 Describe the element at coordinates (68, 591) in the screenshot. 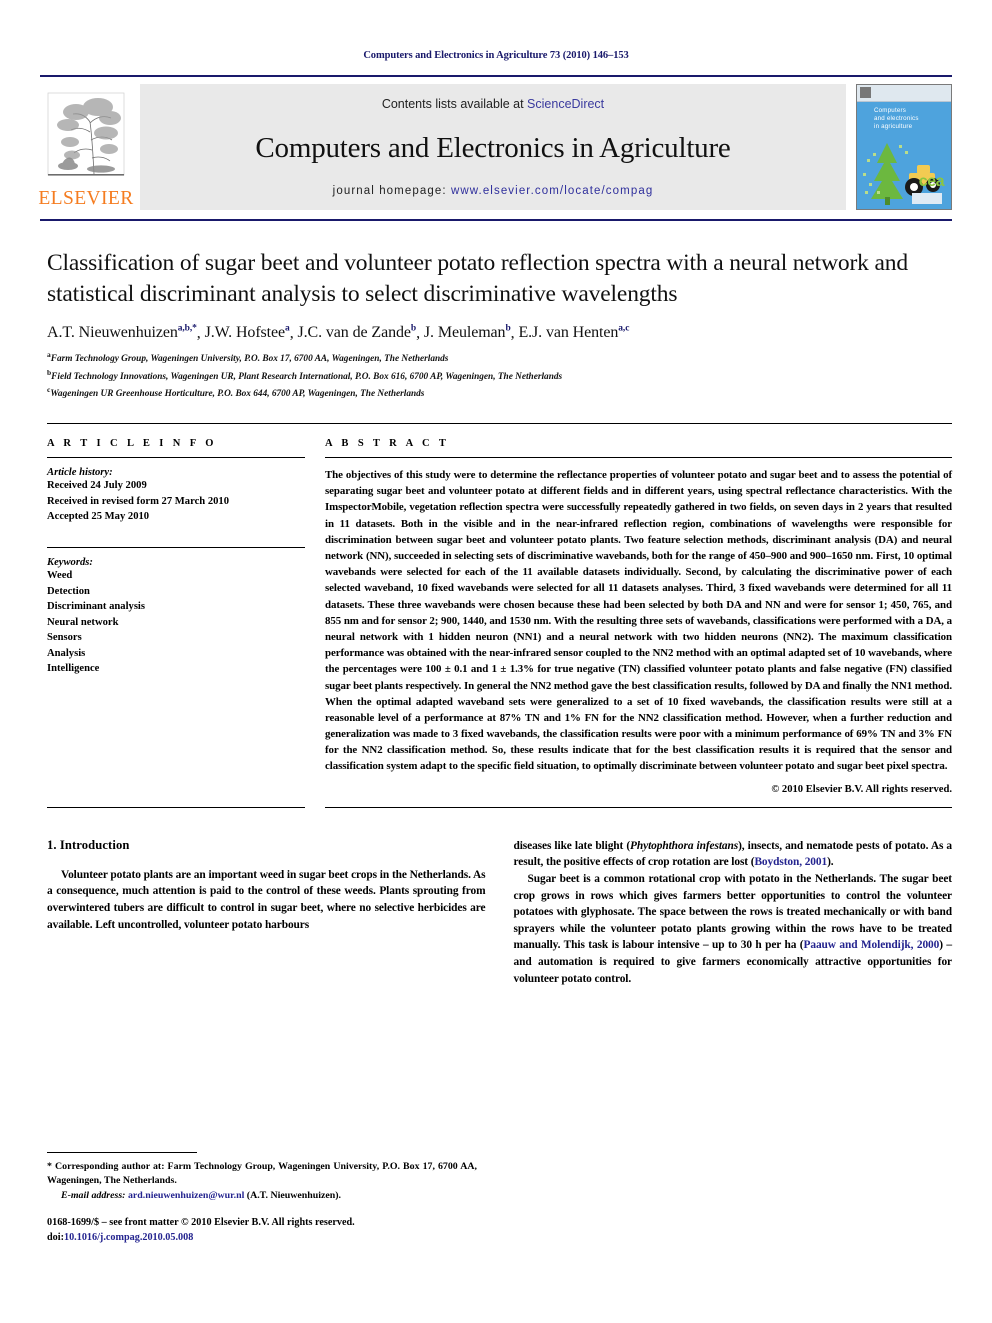

I see `keyword-item: Detection` at that location.